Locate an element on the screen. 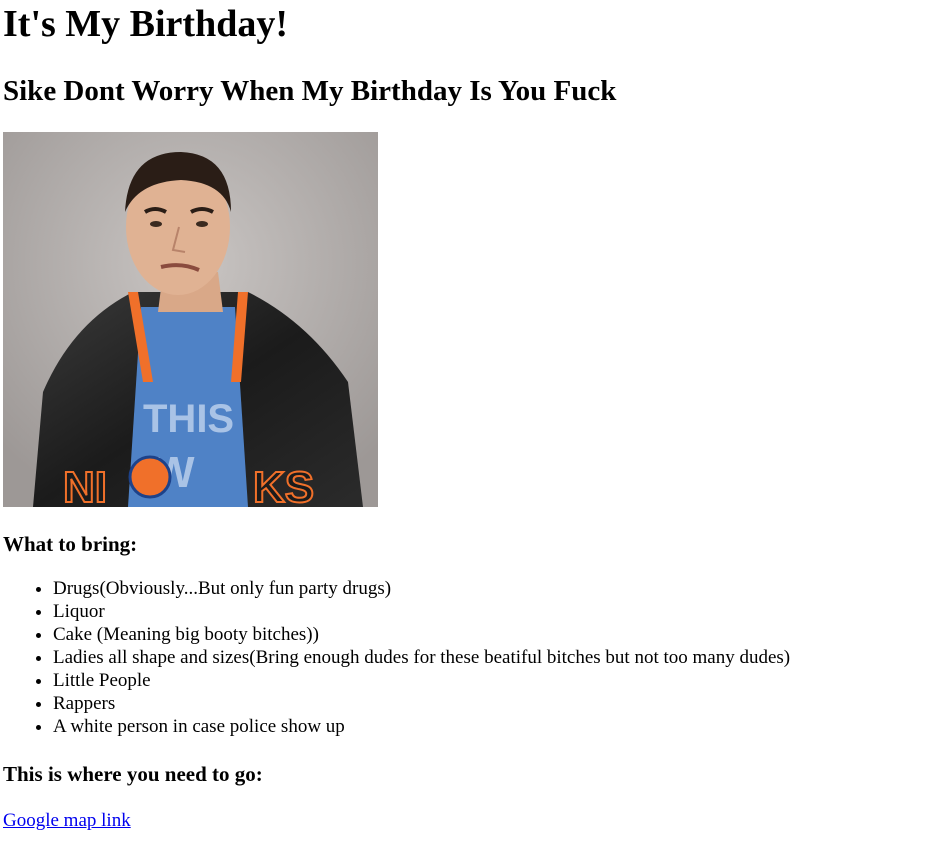 This screenshot has width=928, height=848. google-map-link: Google map link is located at coordinates (67, 820).